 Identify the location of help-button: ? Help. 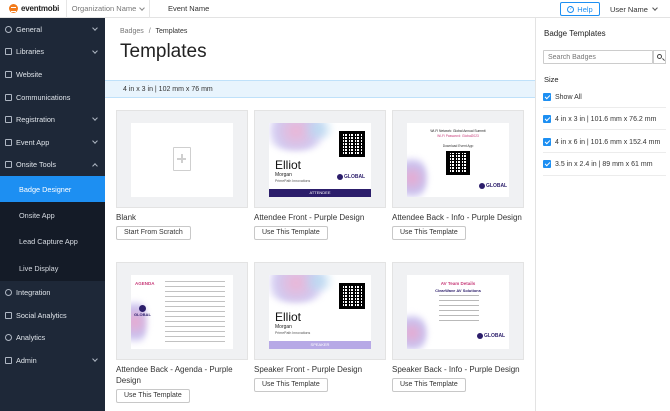
(580, 9).